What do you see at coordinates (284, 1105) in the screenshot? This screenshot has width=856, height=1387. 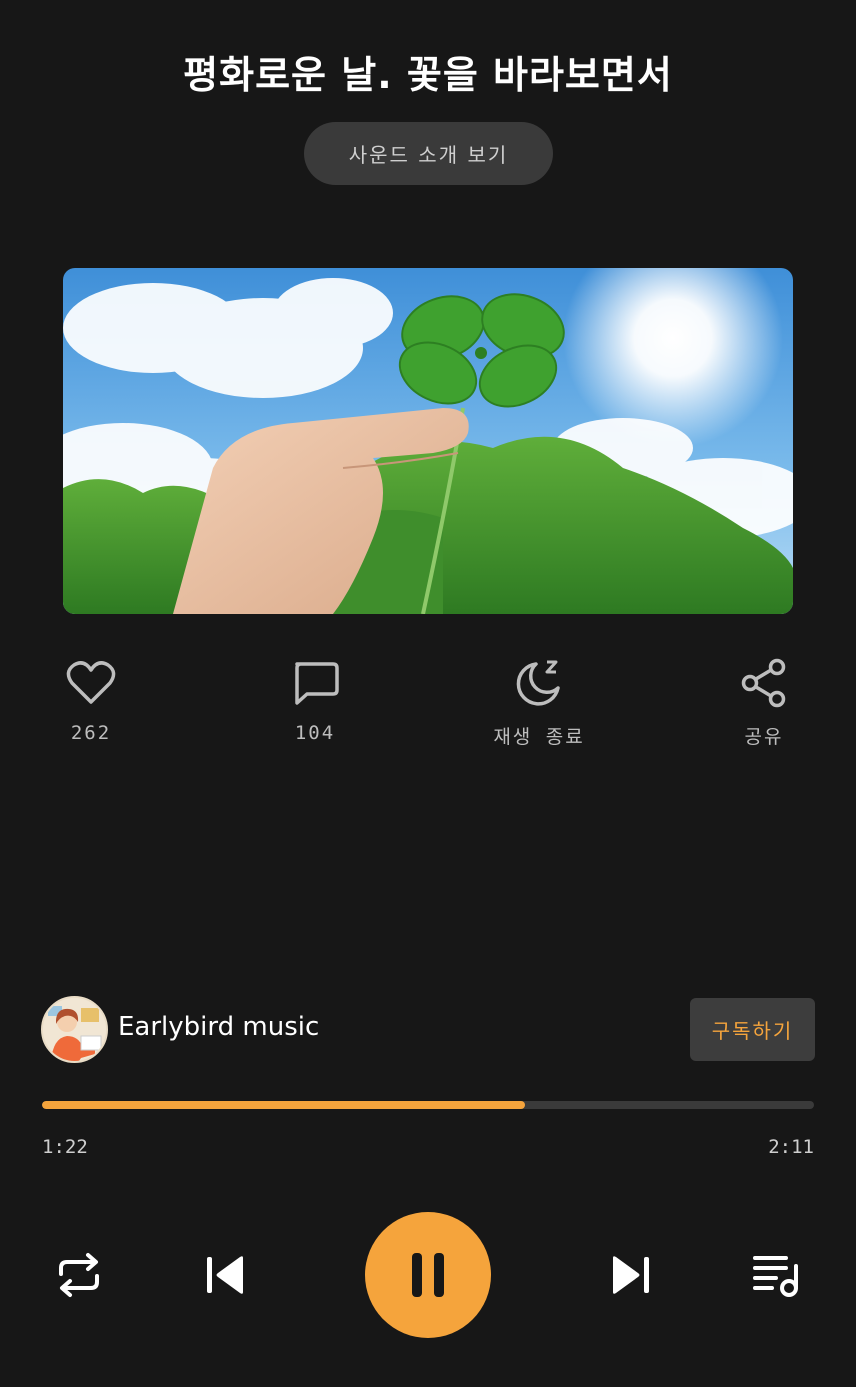 I see `progress-fill` at bounding box center [284, 1105].